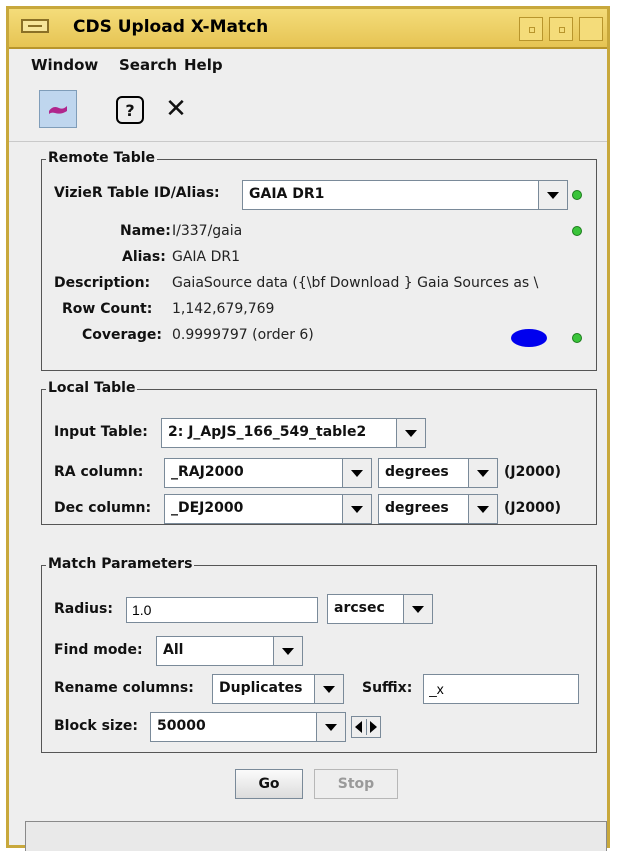  I want to click on rename-columns-combo: Duplicates, so click(278, 689).